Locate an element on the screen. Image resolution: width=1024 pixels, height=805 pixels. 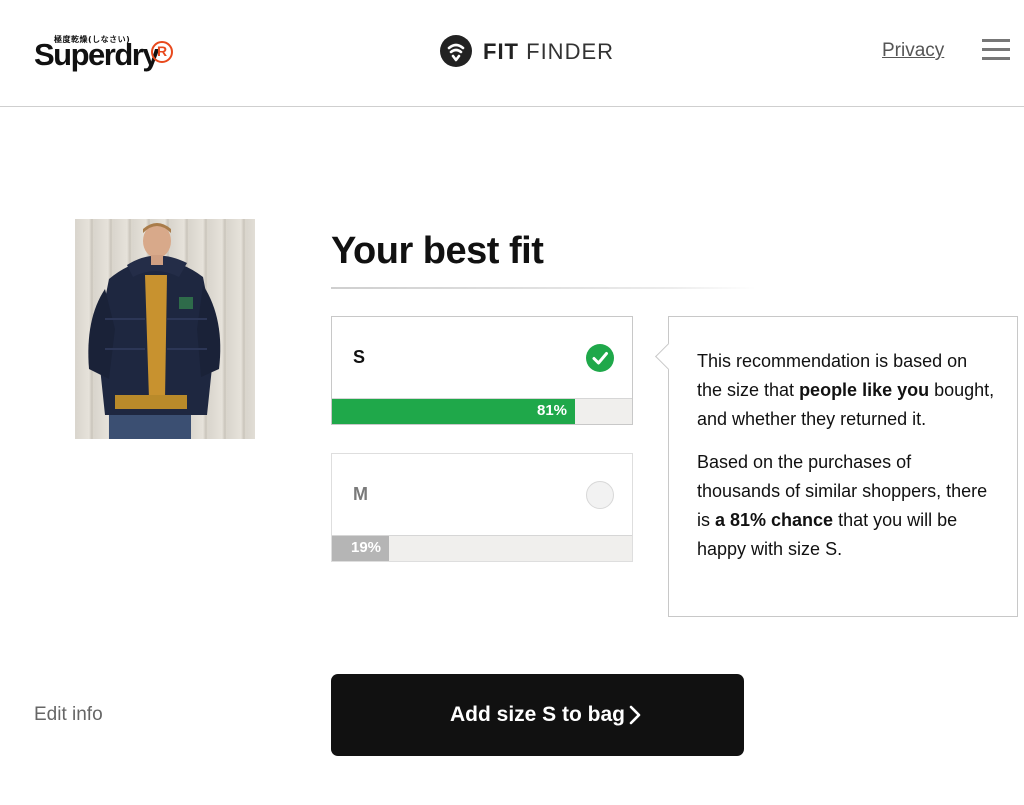
product-image is located at coordinates (165, 329).